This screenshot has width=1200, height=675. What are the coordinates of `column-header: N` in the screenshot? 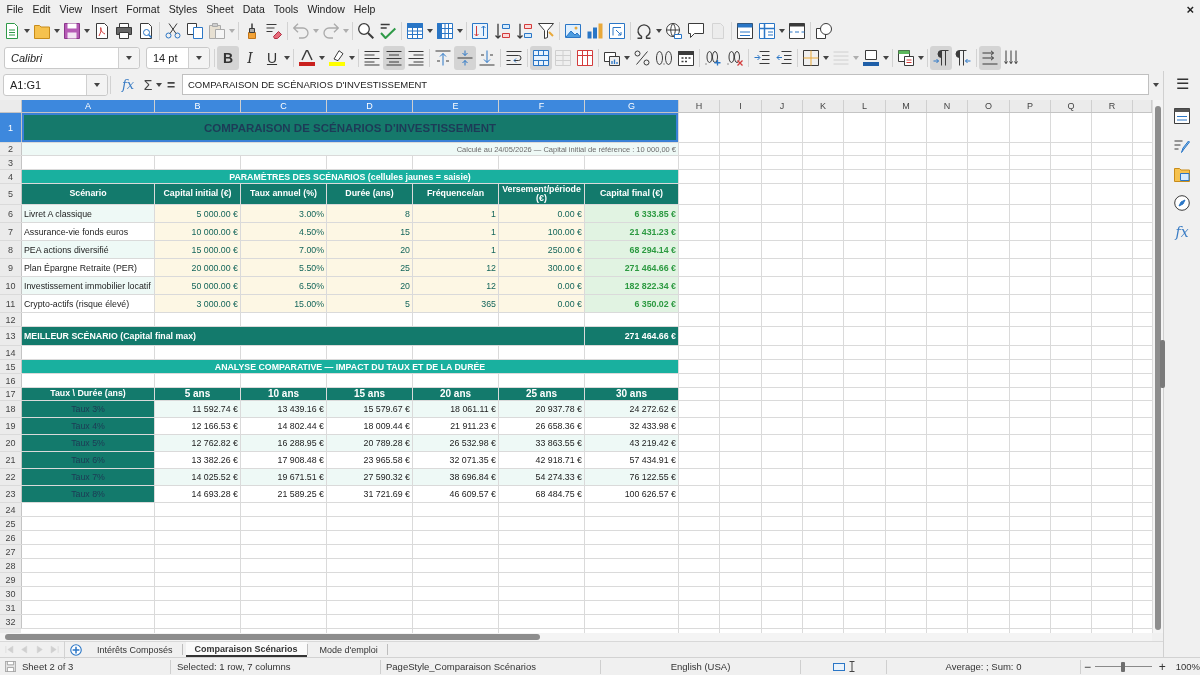 It's located at (947, 106).